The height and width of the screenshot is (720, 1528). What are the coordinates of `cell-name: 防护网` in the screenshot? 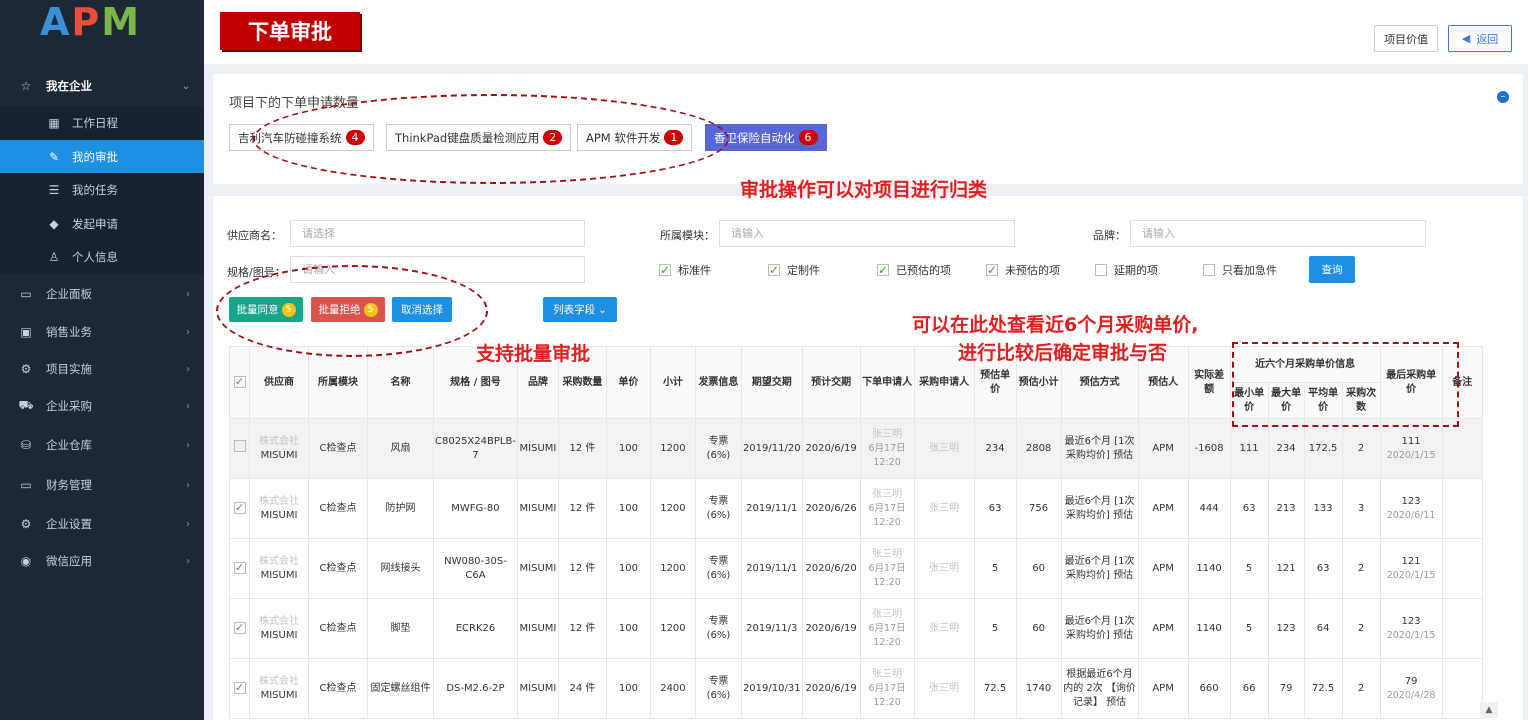 It's located at (400, 508).